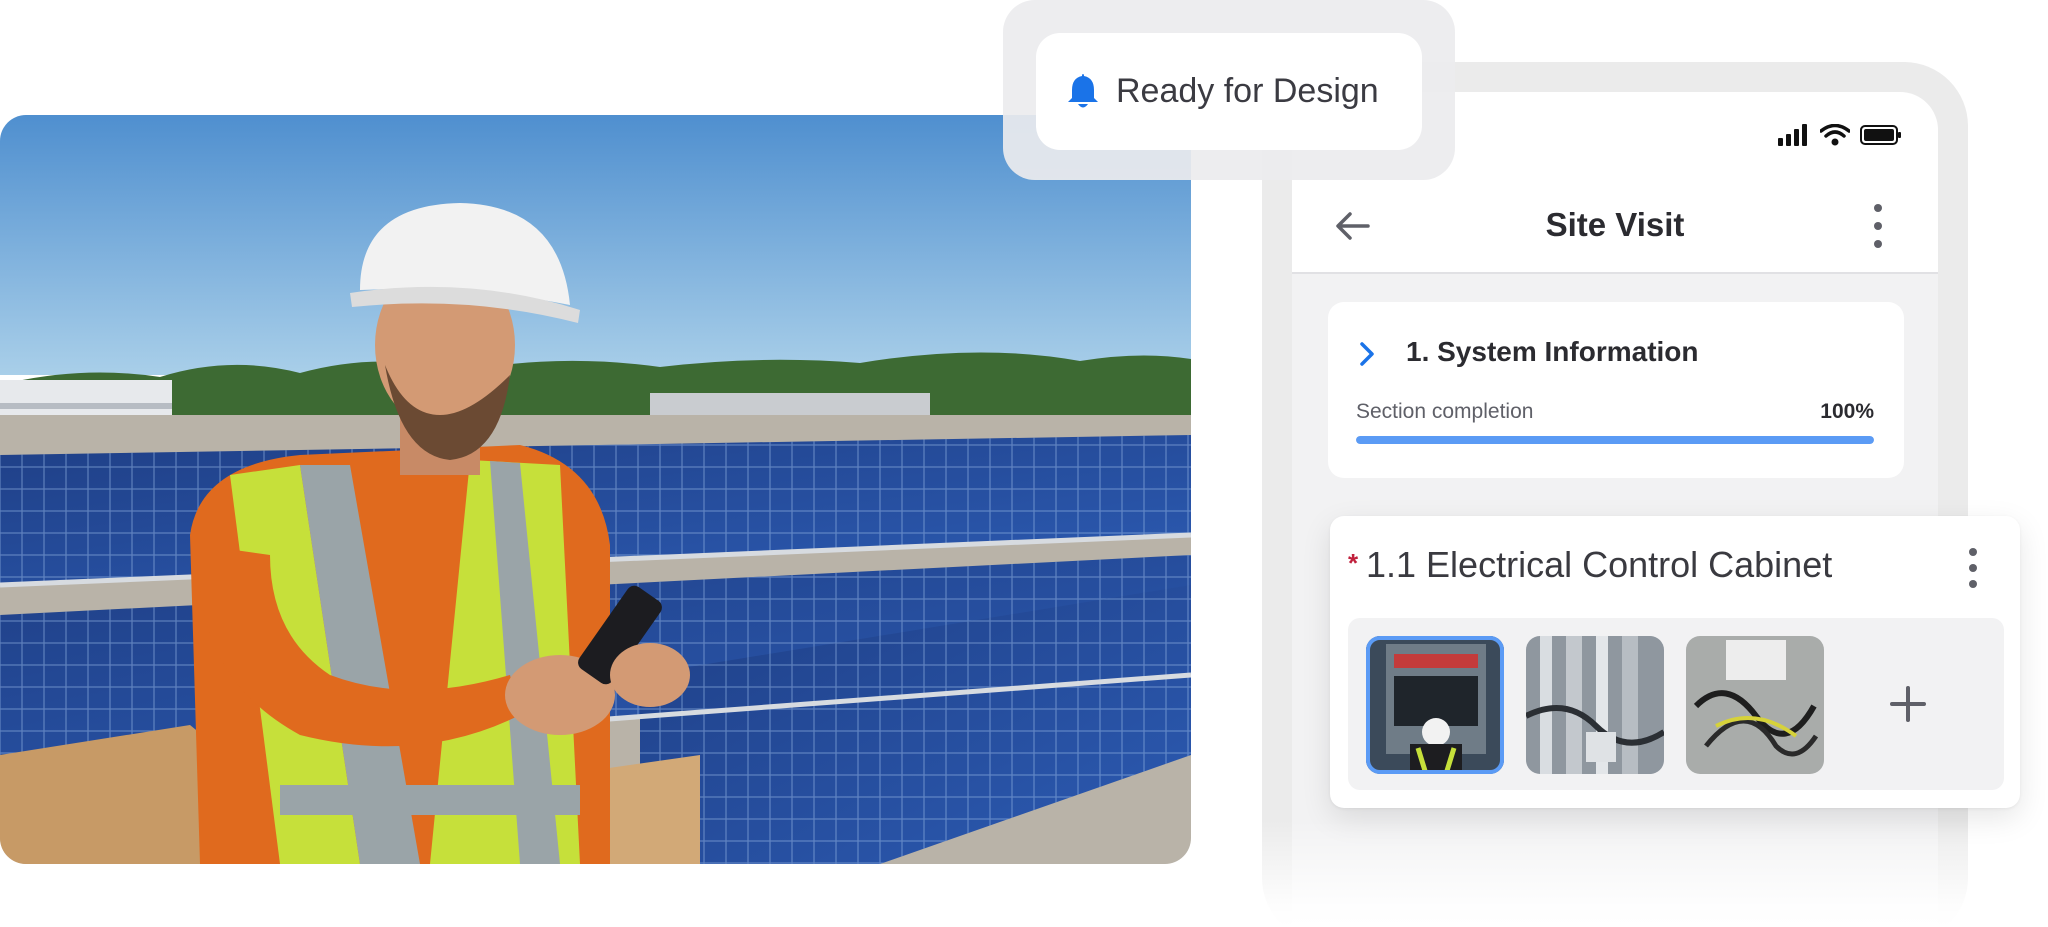  I want to click on notification-badge: Ready for Design, so click(1229, 91).